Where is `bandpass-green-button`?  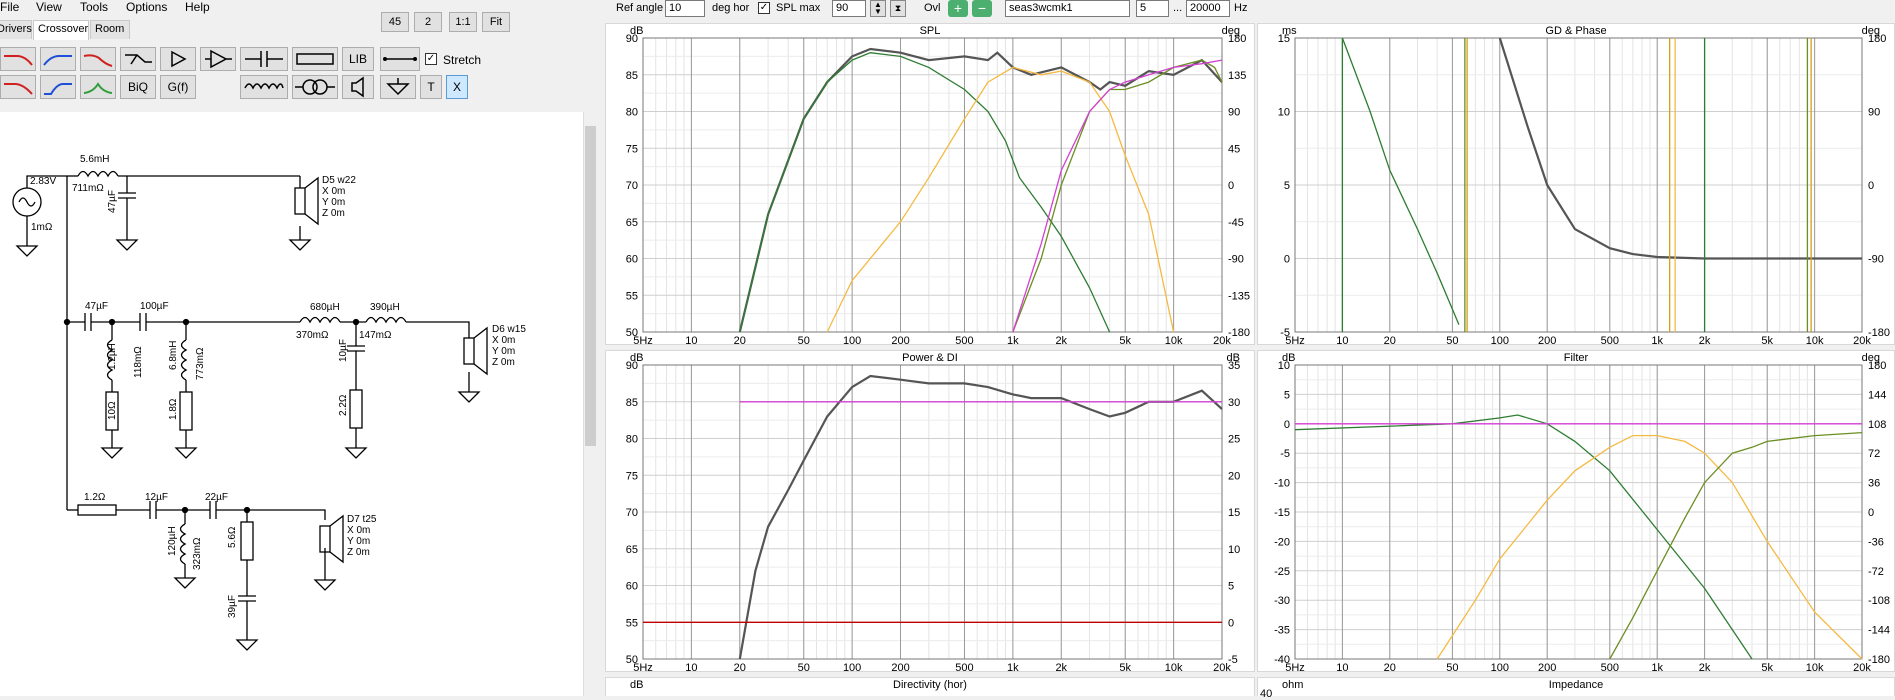
bandpass-green-button is located at coordinates (98, 87).